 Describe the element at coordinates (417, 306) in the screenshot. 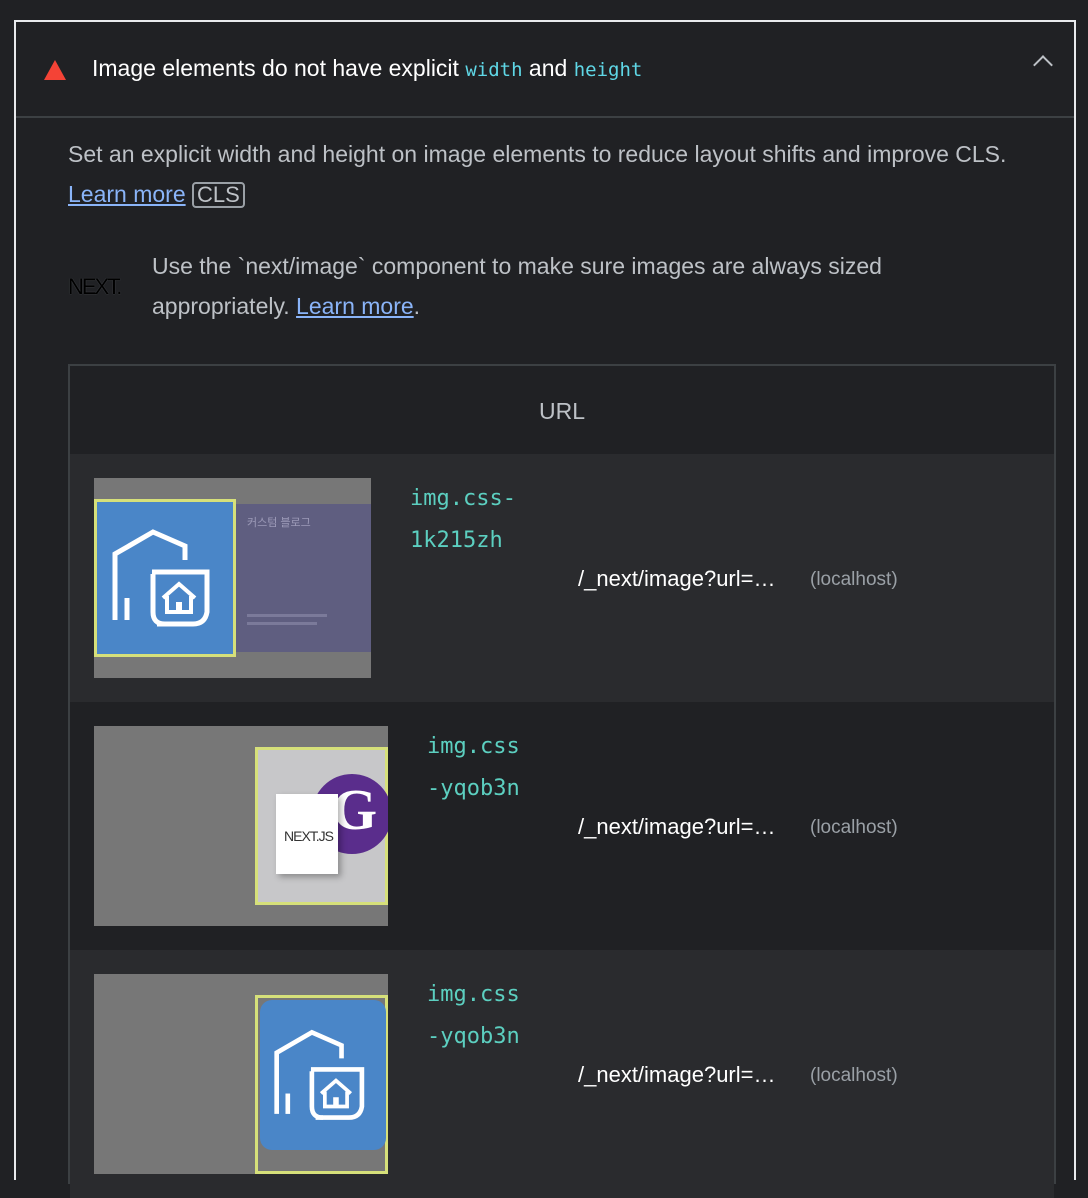

I see `stack-pack-period: .` at that location.